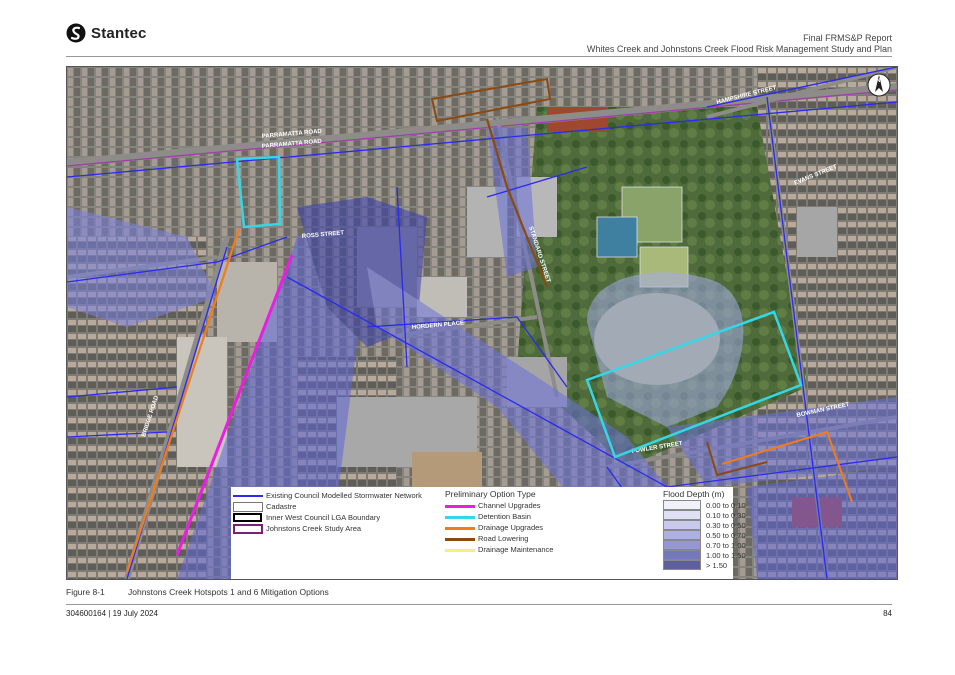 This screenshot has width=955, height=675. I want to click on legend-label: Channel Upgrades, so click(509, 505).